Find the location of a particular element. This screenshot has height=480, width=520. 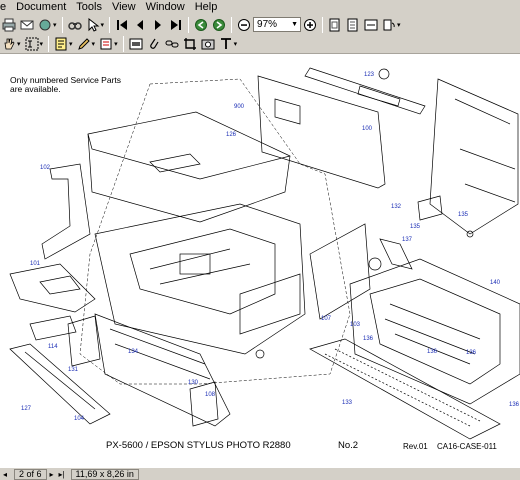

page-number-label: No.2 is located at coordinates (348, 445).